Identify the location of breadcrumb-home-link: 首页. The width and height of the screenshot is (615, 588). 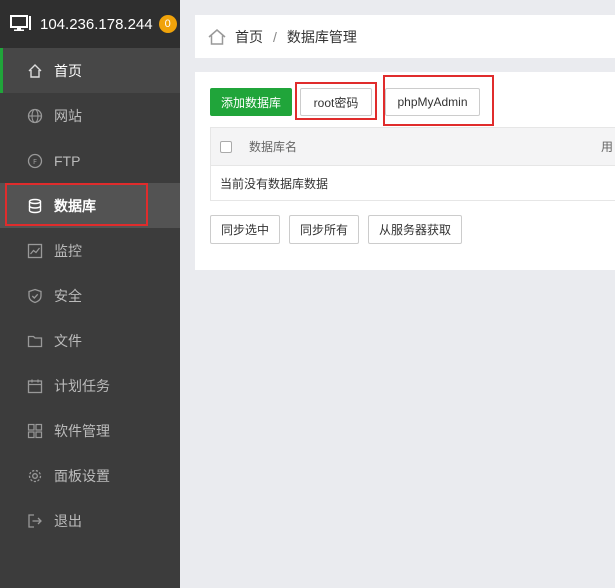
(249, 37).